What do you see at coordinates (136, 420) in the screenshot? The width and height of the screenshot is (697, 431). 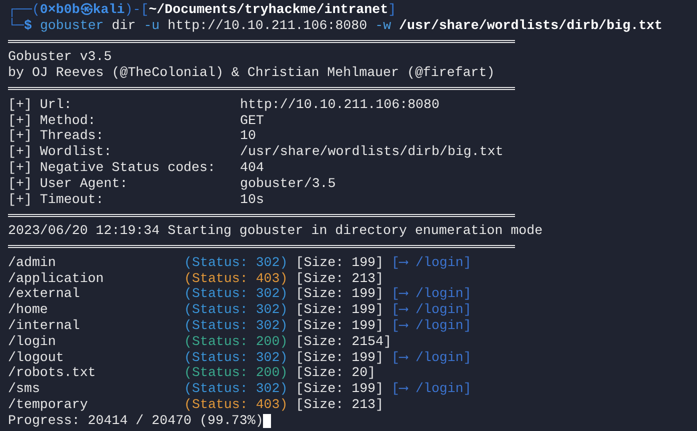 I see `progress-text: Progress: 20414 / 20470 (99.73%)` at bounding box center [136, 420].